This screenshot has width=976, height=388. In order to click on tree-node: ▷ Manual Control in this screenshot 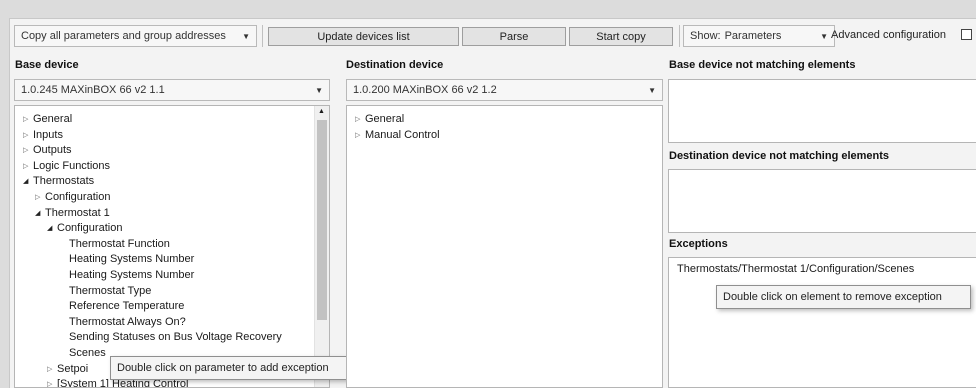, I will do `click(508, 136)`.